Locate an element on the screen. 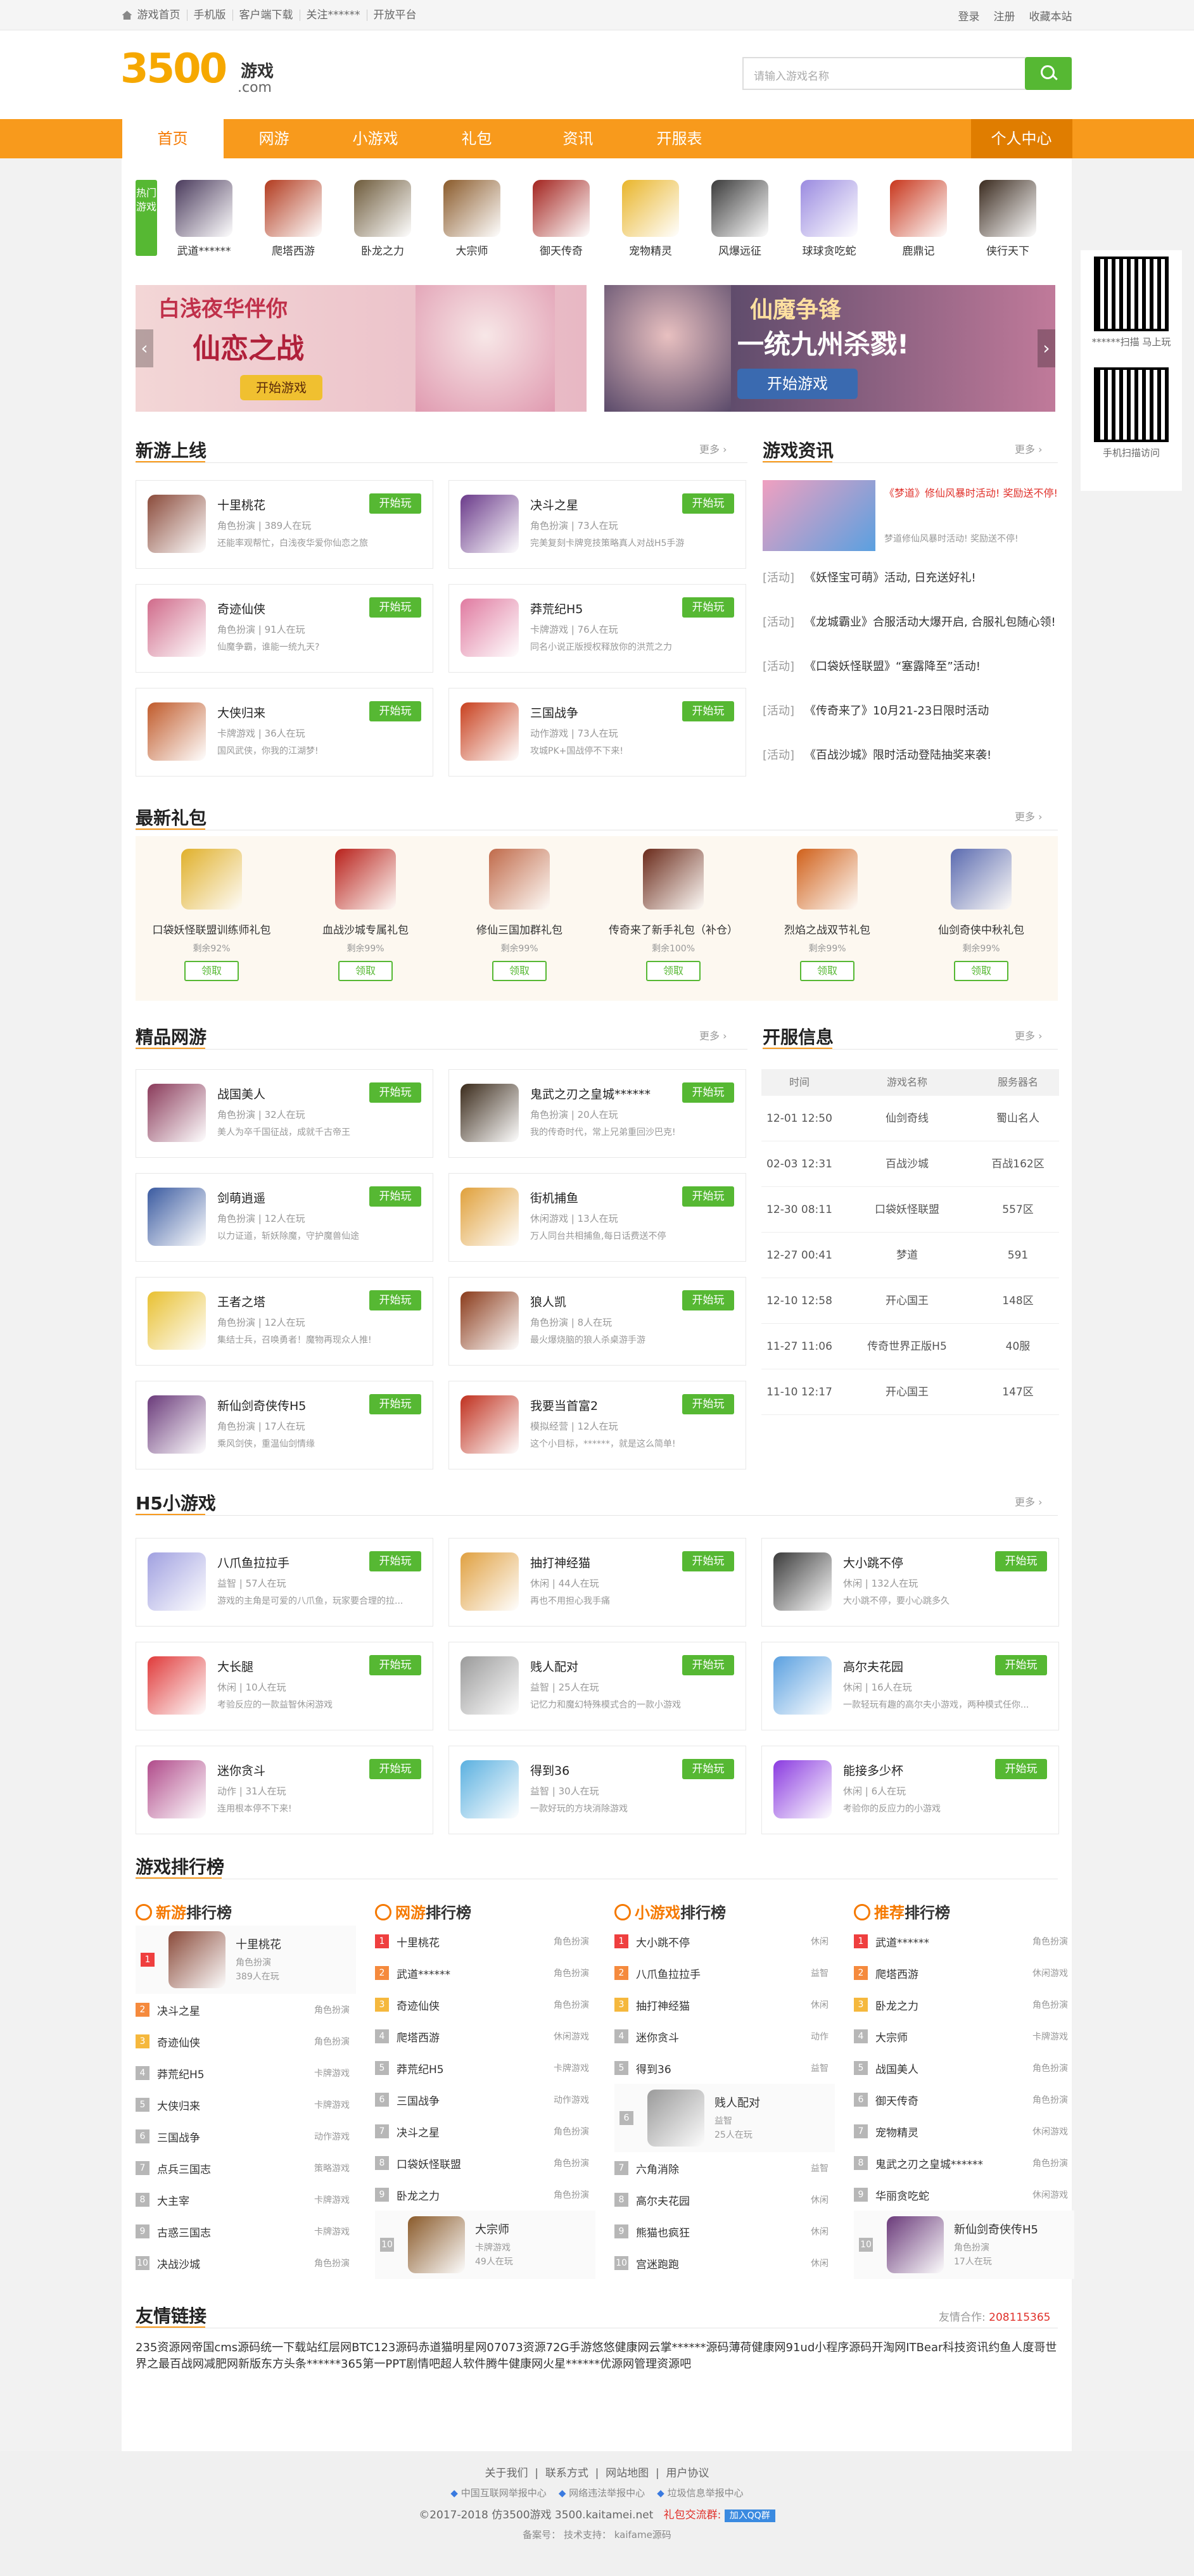 The height and width of the screenshot is (2576, 1194). game-name: 大长腿 is located at coordinates (235, 1667).